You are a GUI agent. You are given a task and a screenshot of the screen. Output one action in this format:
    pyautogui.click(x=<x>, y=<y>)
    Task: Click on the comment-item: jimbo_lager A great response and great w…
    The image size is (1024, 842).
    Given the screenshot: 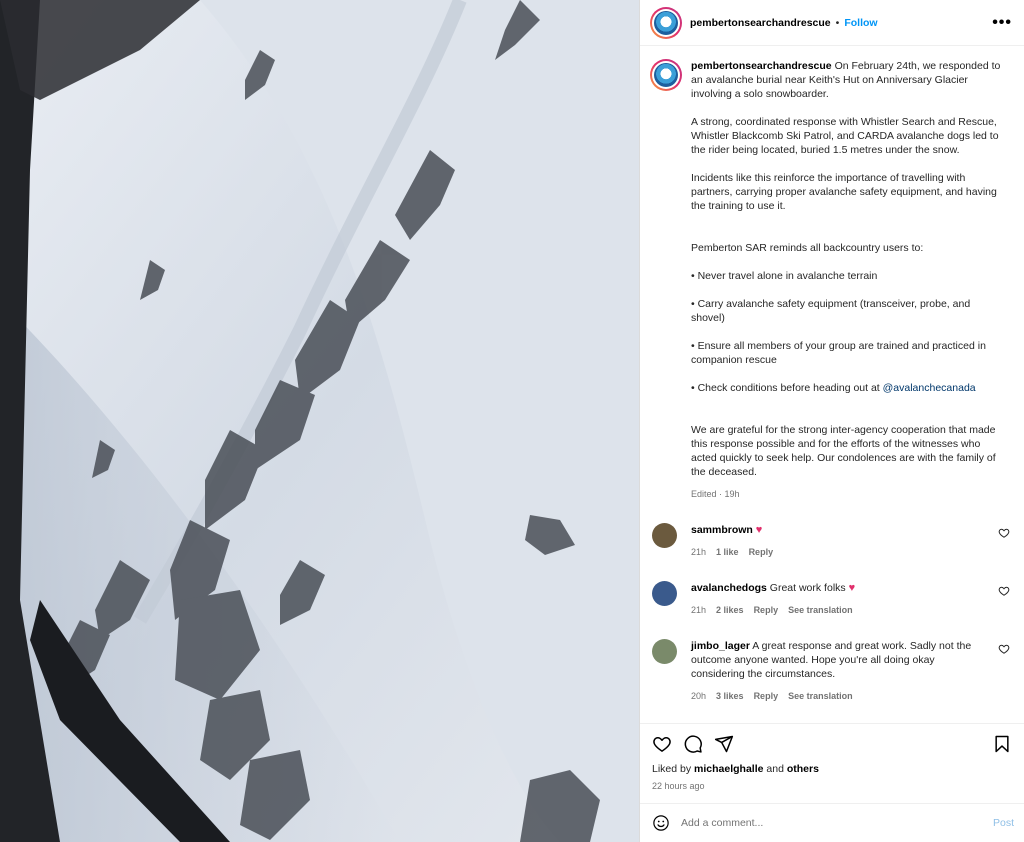 What is the action you would take?
    pyautogui.click(x=831, y=671)
    